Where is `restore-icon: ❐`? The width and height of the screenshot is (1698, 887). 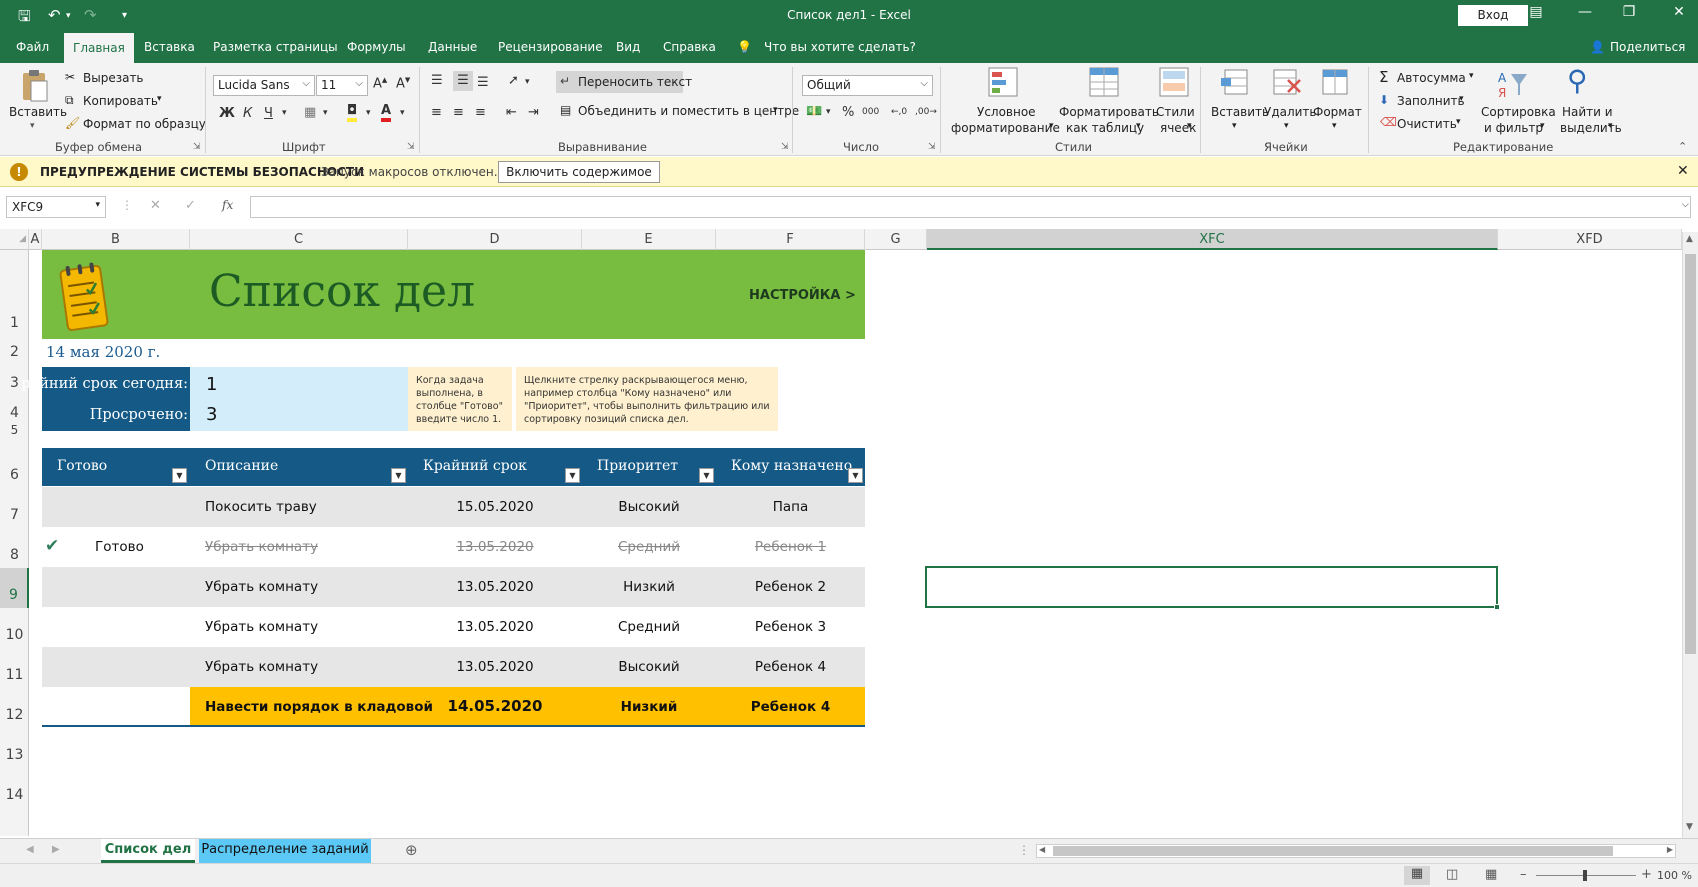
restore-icon: ❐ is located at coordinates (1629, 12).